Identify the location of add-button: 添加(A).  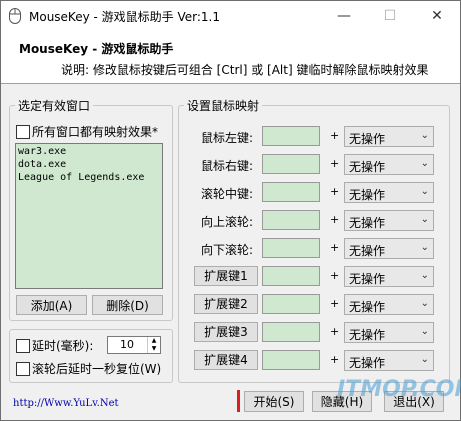
(51, 305).